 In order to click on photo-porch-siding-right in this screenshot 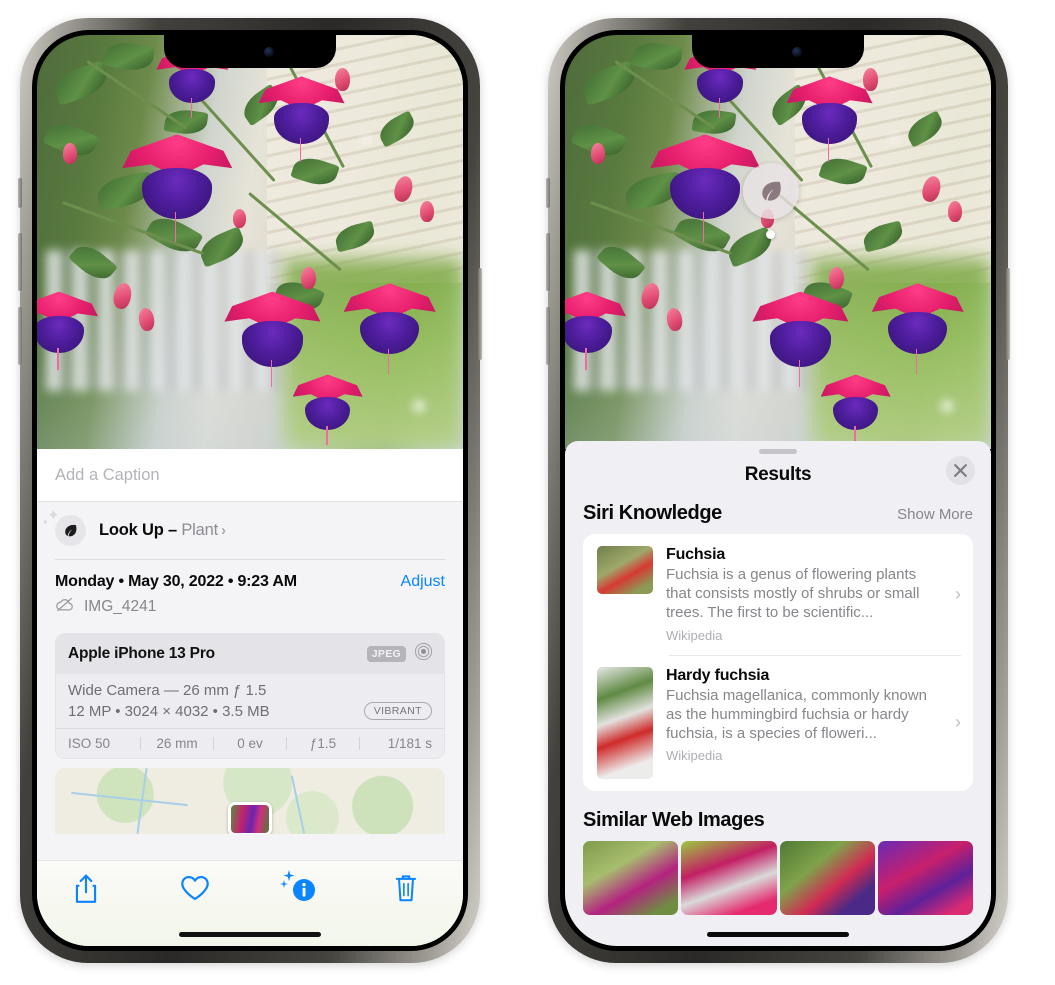, I will do `click(893, 159)`.